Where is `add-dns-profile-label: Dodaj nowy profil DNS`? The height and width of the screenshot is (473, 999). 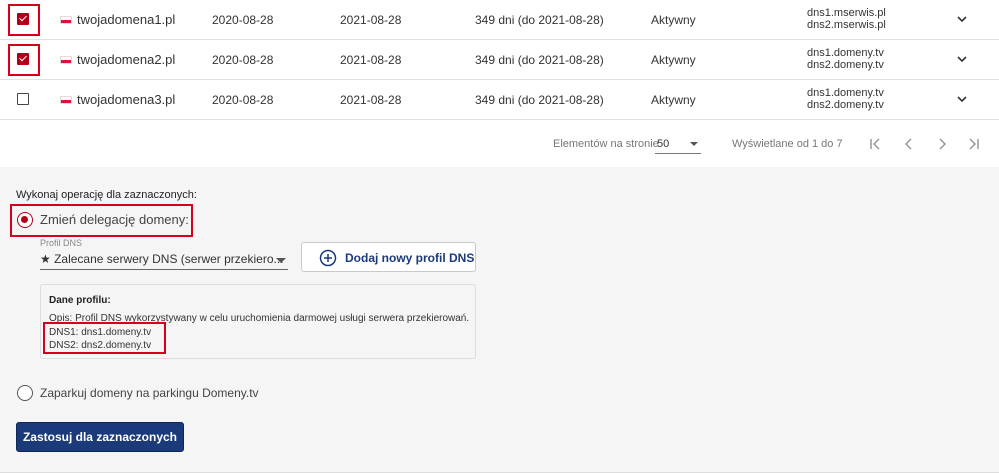
add-dns-profile-label: Dodaj nowy profil DNS is located at coordinates (410, 258).